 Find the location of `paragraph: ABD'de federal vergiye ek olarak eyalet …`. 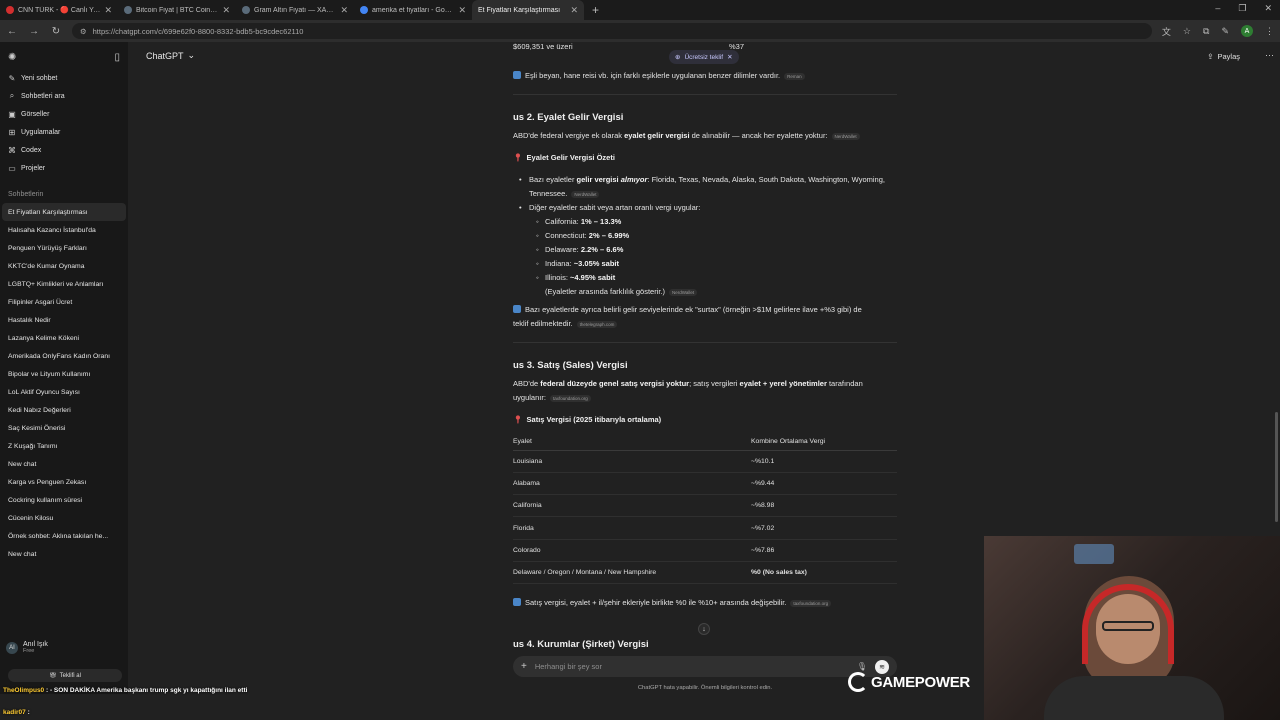

paragraph: ABD'de federal vergiye ek olarak eyalet … is located at coordinates (686, 135).